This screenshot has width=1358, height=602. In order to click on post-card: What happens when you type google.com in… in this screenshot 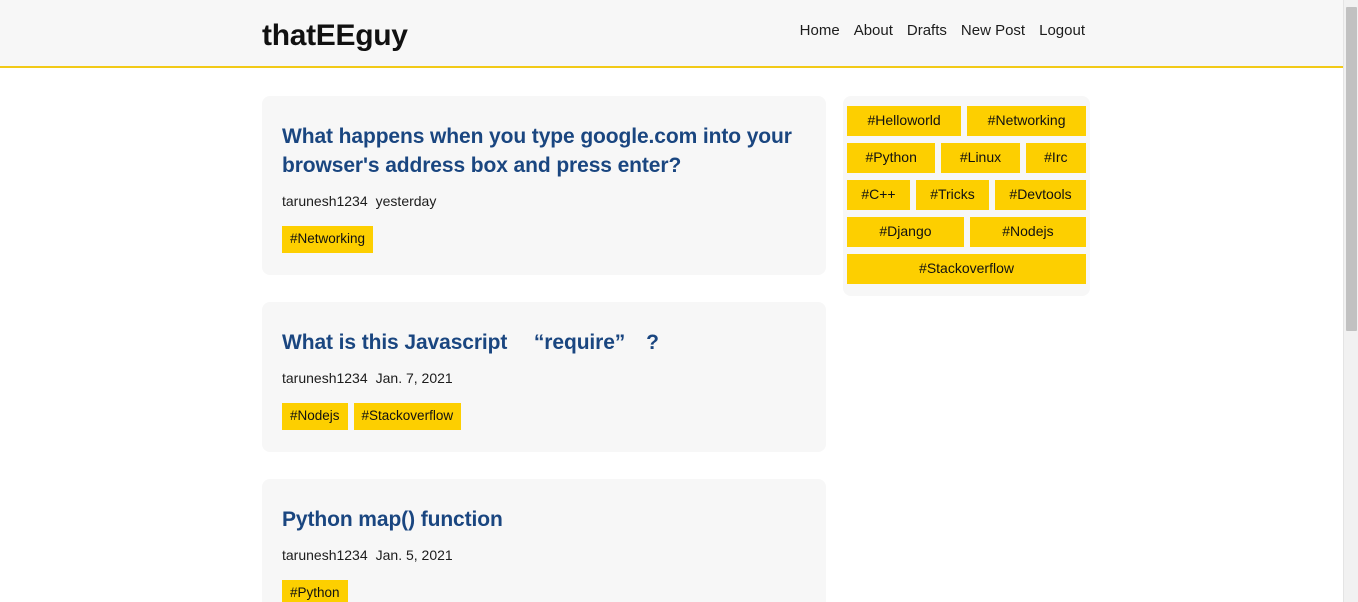, I will do `click(544, 185)`.